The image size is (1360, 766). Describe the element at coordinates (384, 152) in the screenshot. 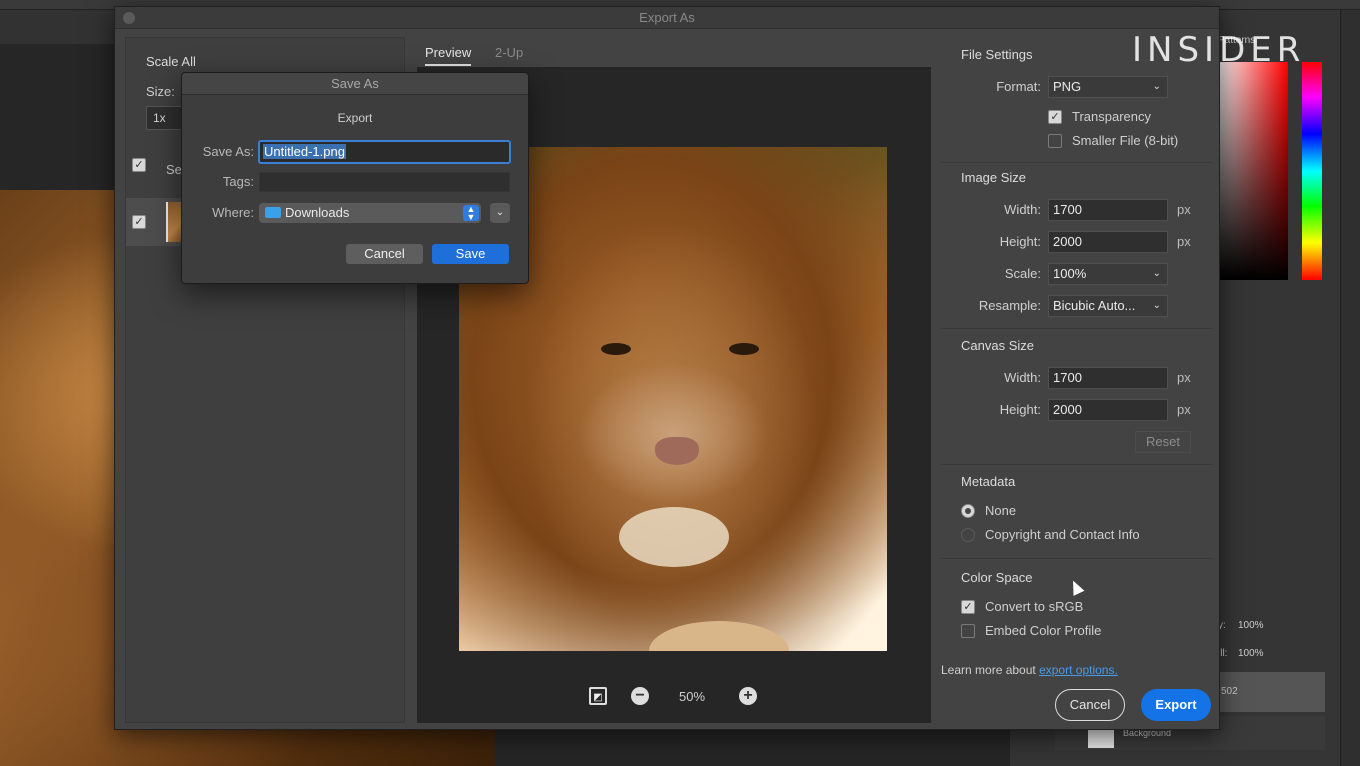

I see `filename-input: Untitled-1.png` at that location.